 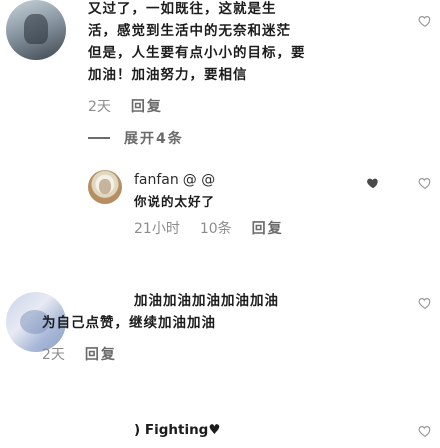 I want to click on reply-author: fanfan @ @, so click(x=174, y=180).